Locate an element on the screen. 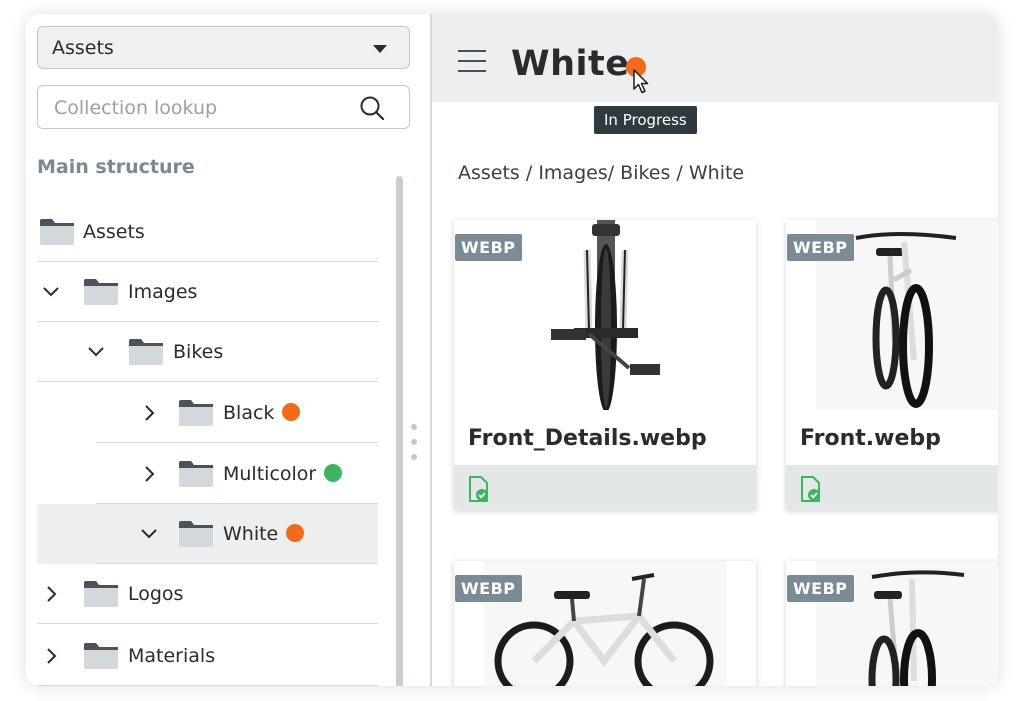  asset-card: WEBP Front.webp is located at coordinates (892, 365).